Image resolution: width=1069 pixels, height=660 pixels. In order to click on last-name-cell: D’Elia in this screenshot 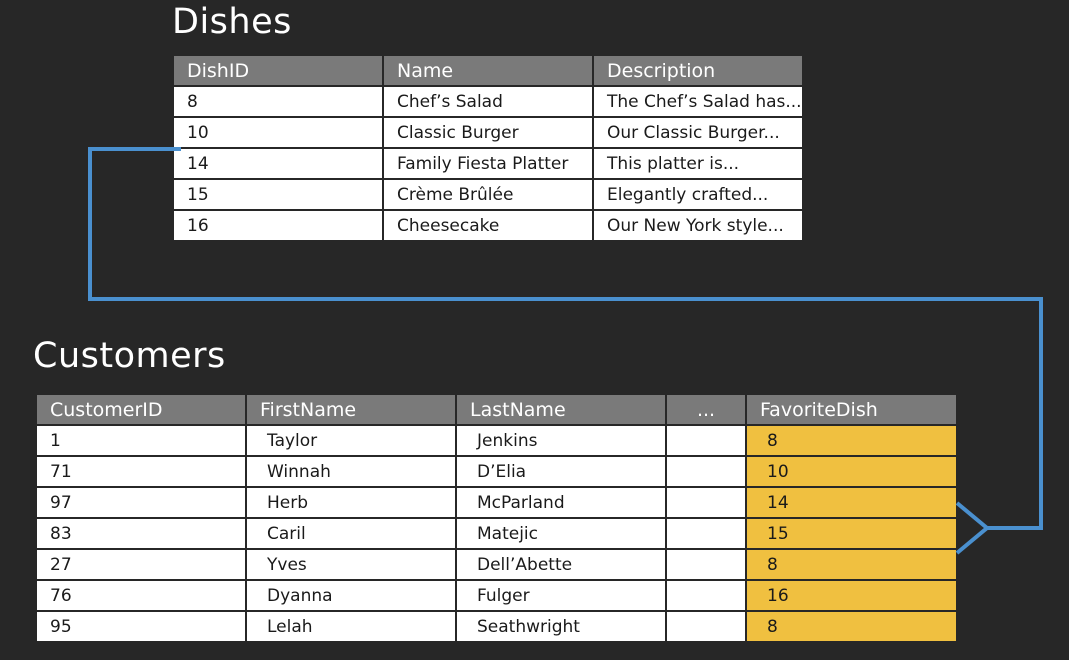, I will do `click(561, 471)`.